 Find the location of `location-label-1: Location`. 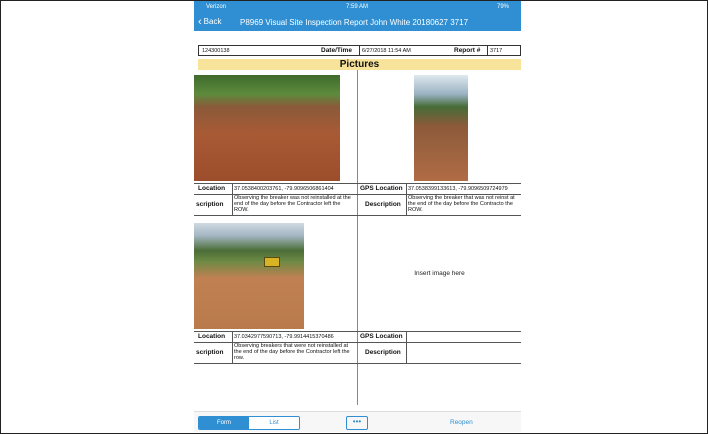

location-label-1: Location is located at coordinates (212, 188).